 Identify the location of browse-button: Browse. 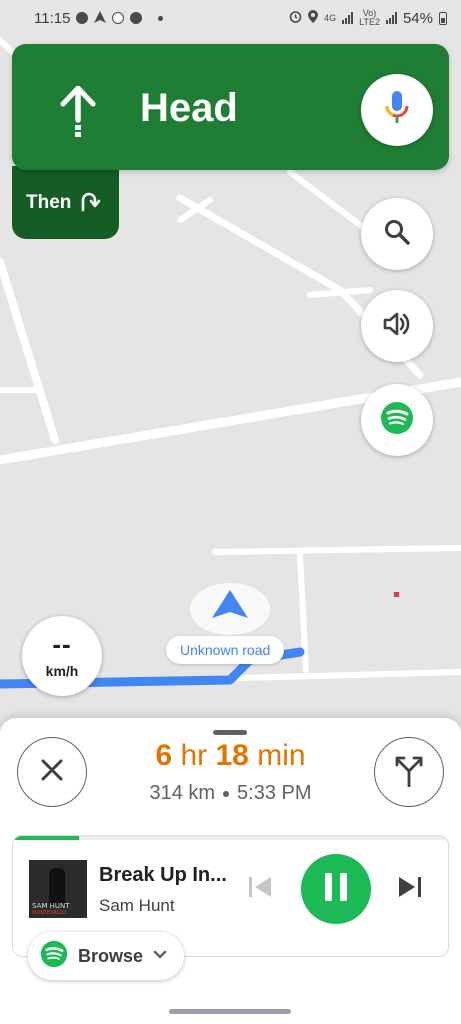
(106, 956).